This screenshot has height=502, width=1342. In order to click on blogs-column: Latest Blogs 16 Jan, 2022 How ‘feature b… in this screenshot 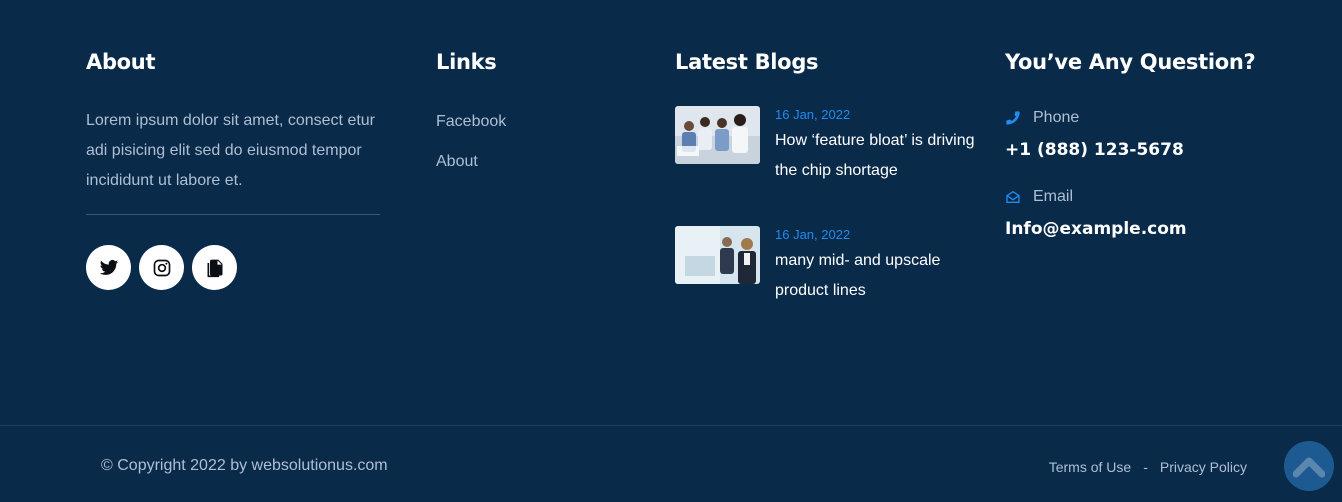, I will do `click(825, 173)`.